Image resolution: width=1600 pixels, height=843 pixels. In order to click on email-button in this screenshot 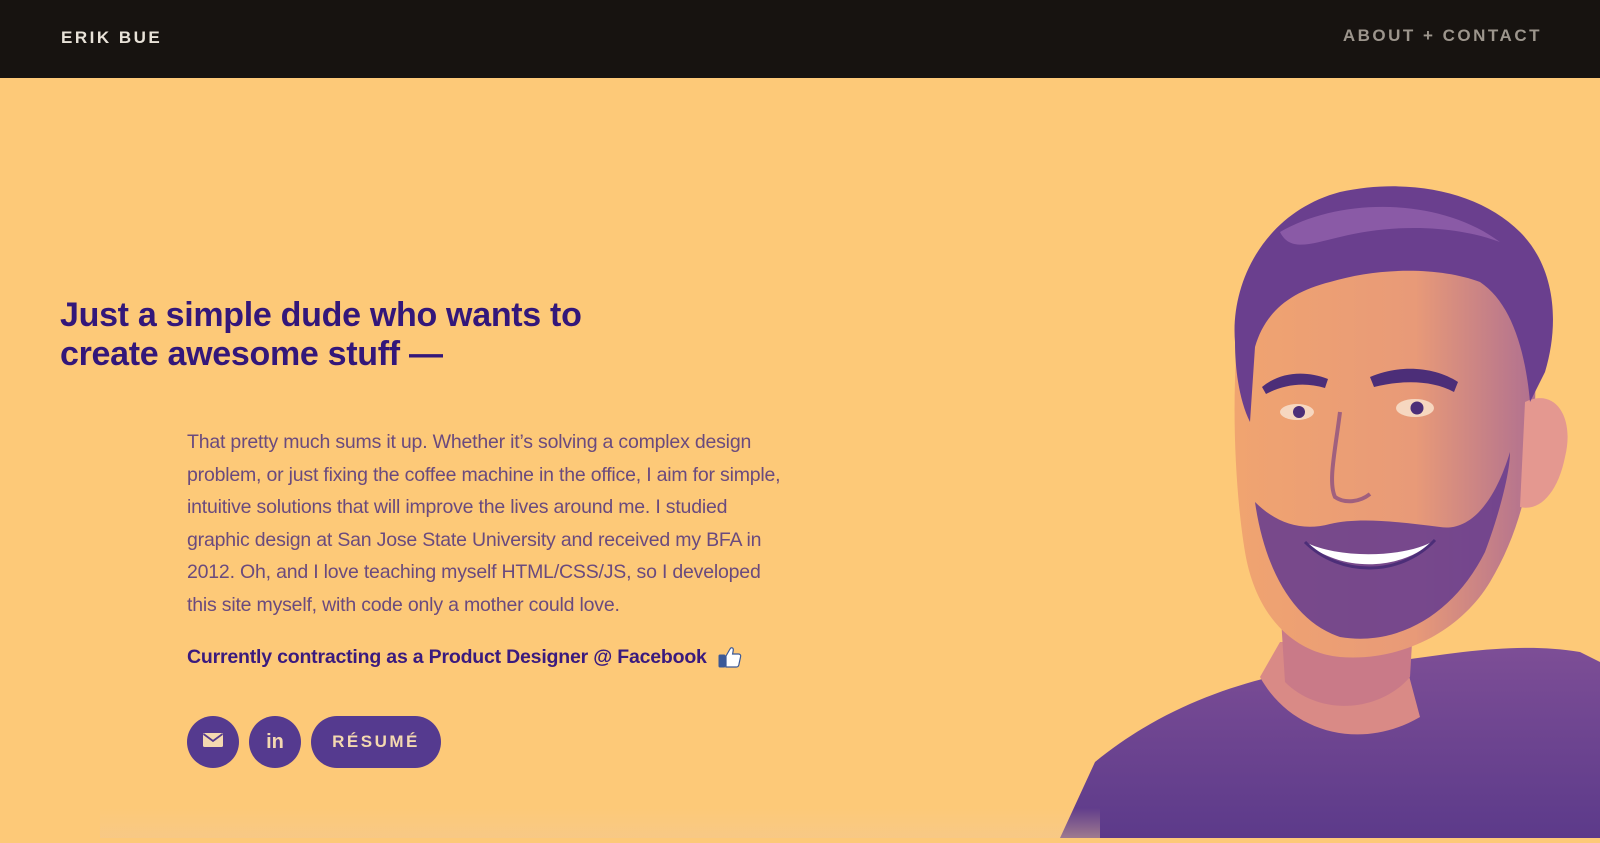, I will do `click(213, 742)`.